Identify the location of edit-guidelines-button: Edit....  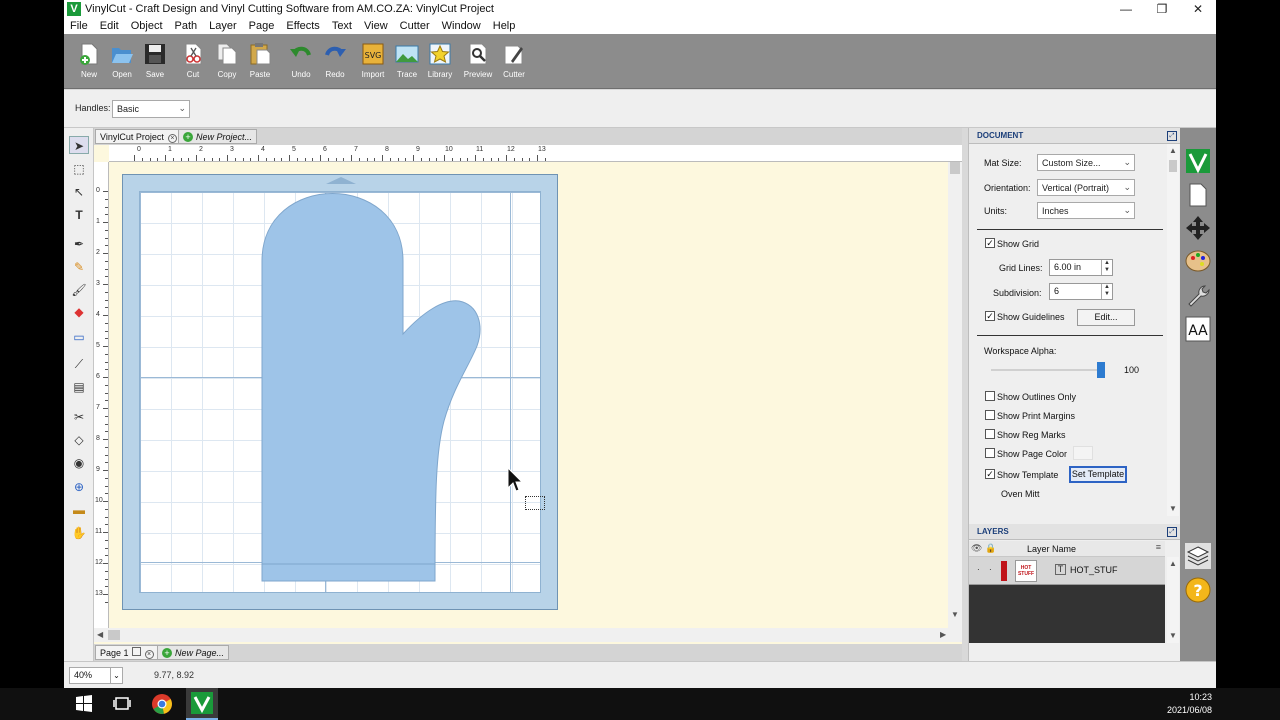
(1106, 317).